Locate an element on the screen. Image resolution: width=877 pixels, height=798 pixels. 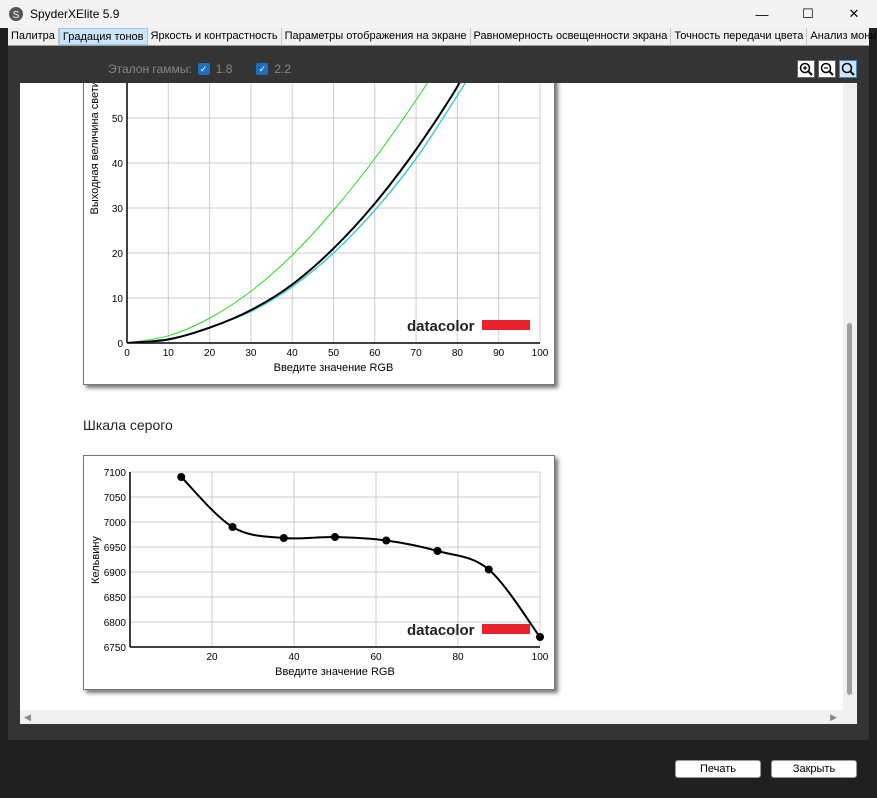
tab-tone-gradation: Градация тонов is located at coordinates (103, 36).